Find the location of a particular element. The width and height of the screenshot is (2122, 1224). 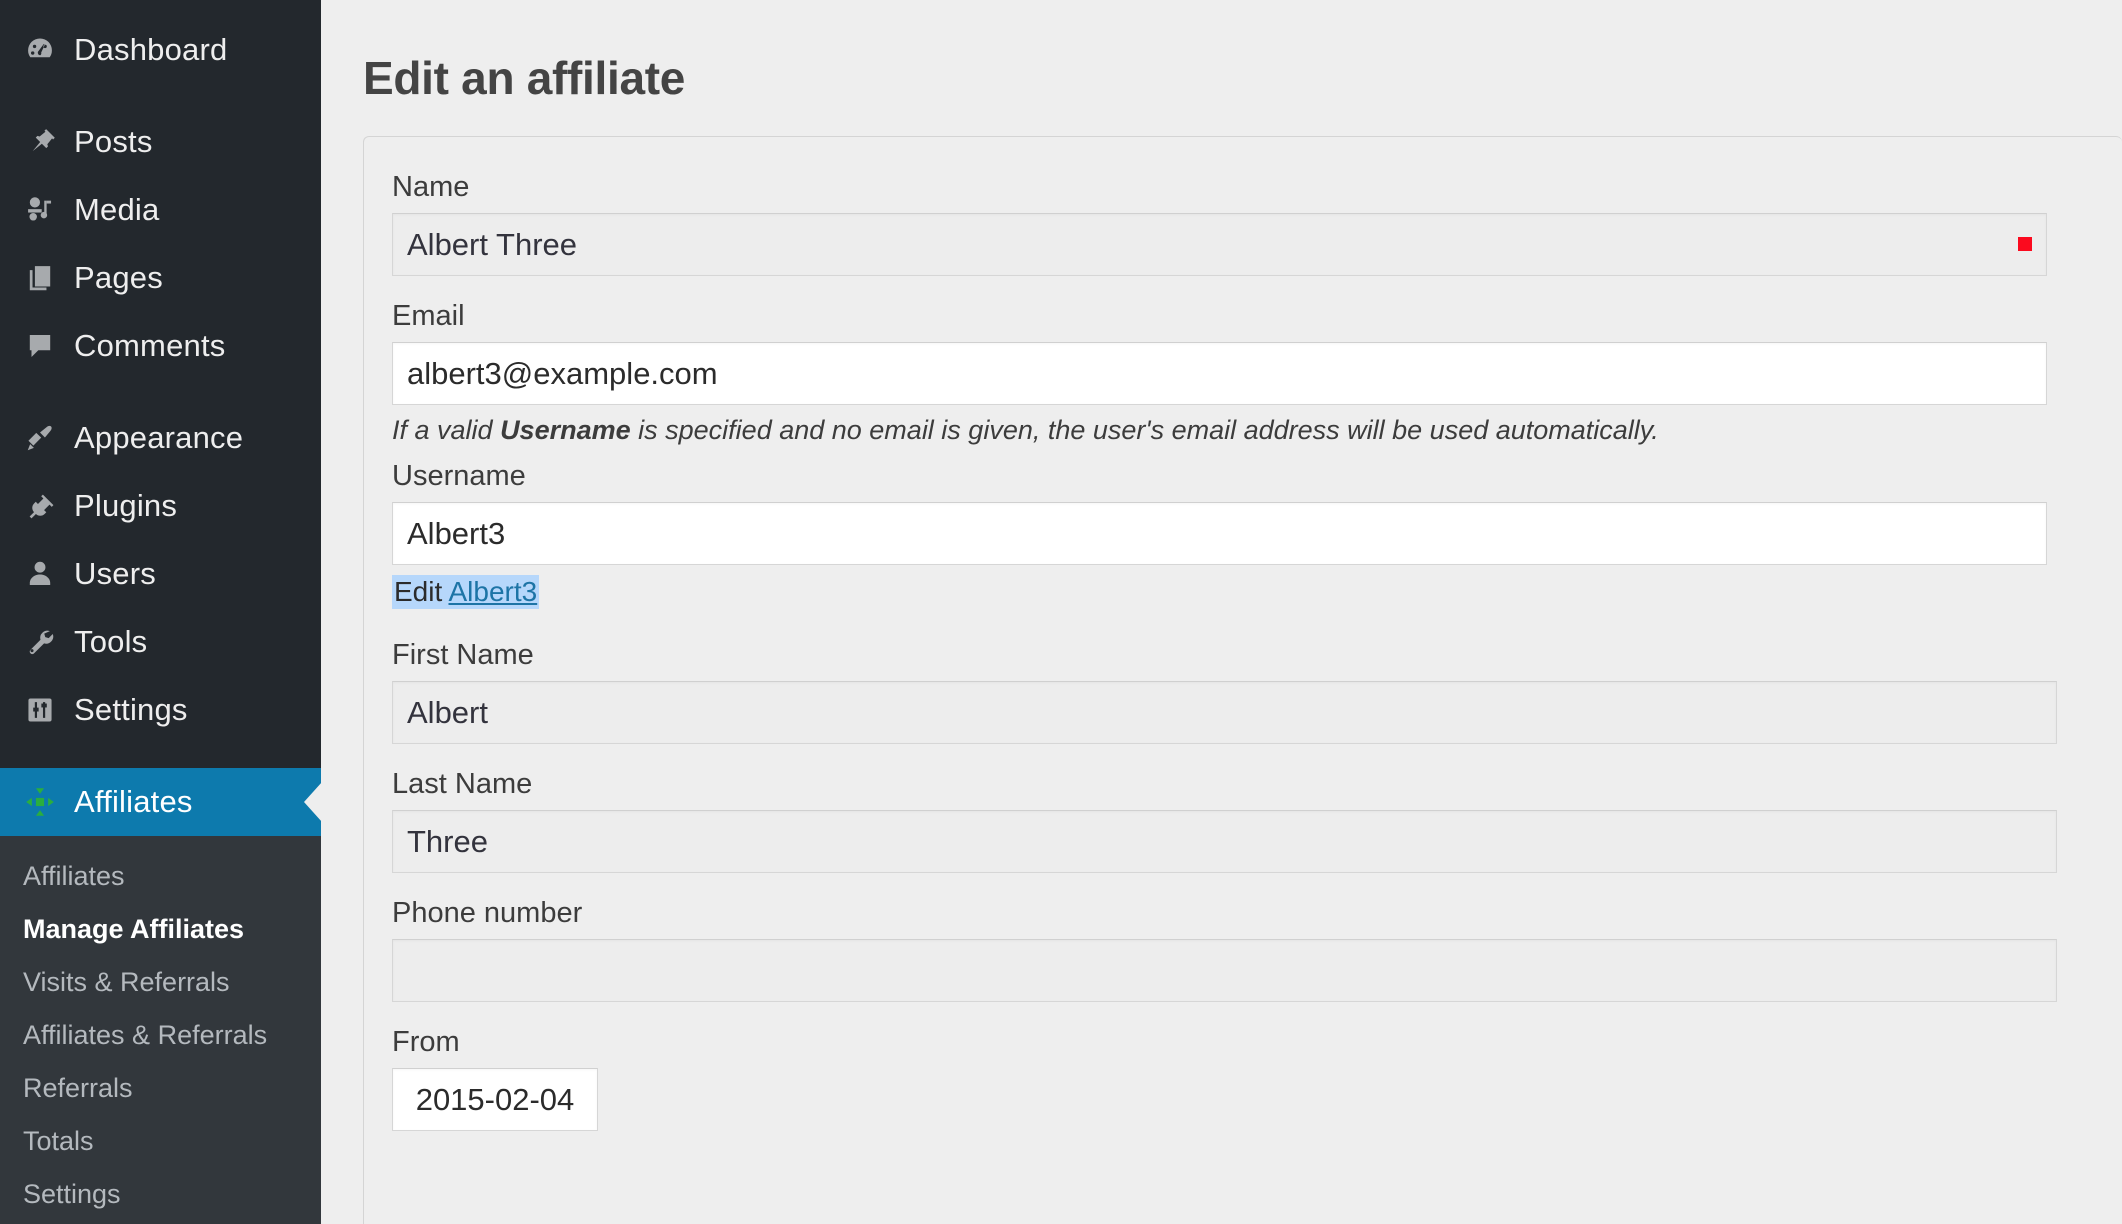

username-input: Albert3 is located at coordinates (1219, 533).